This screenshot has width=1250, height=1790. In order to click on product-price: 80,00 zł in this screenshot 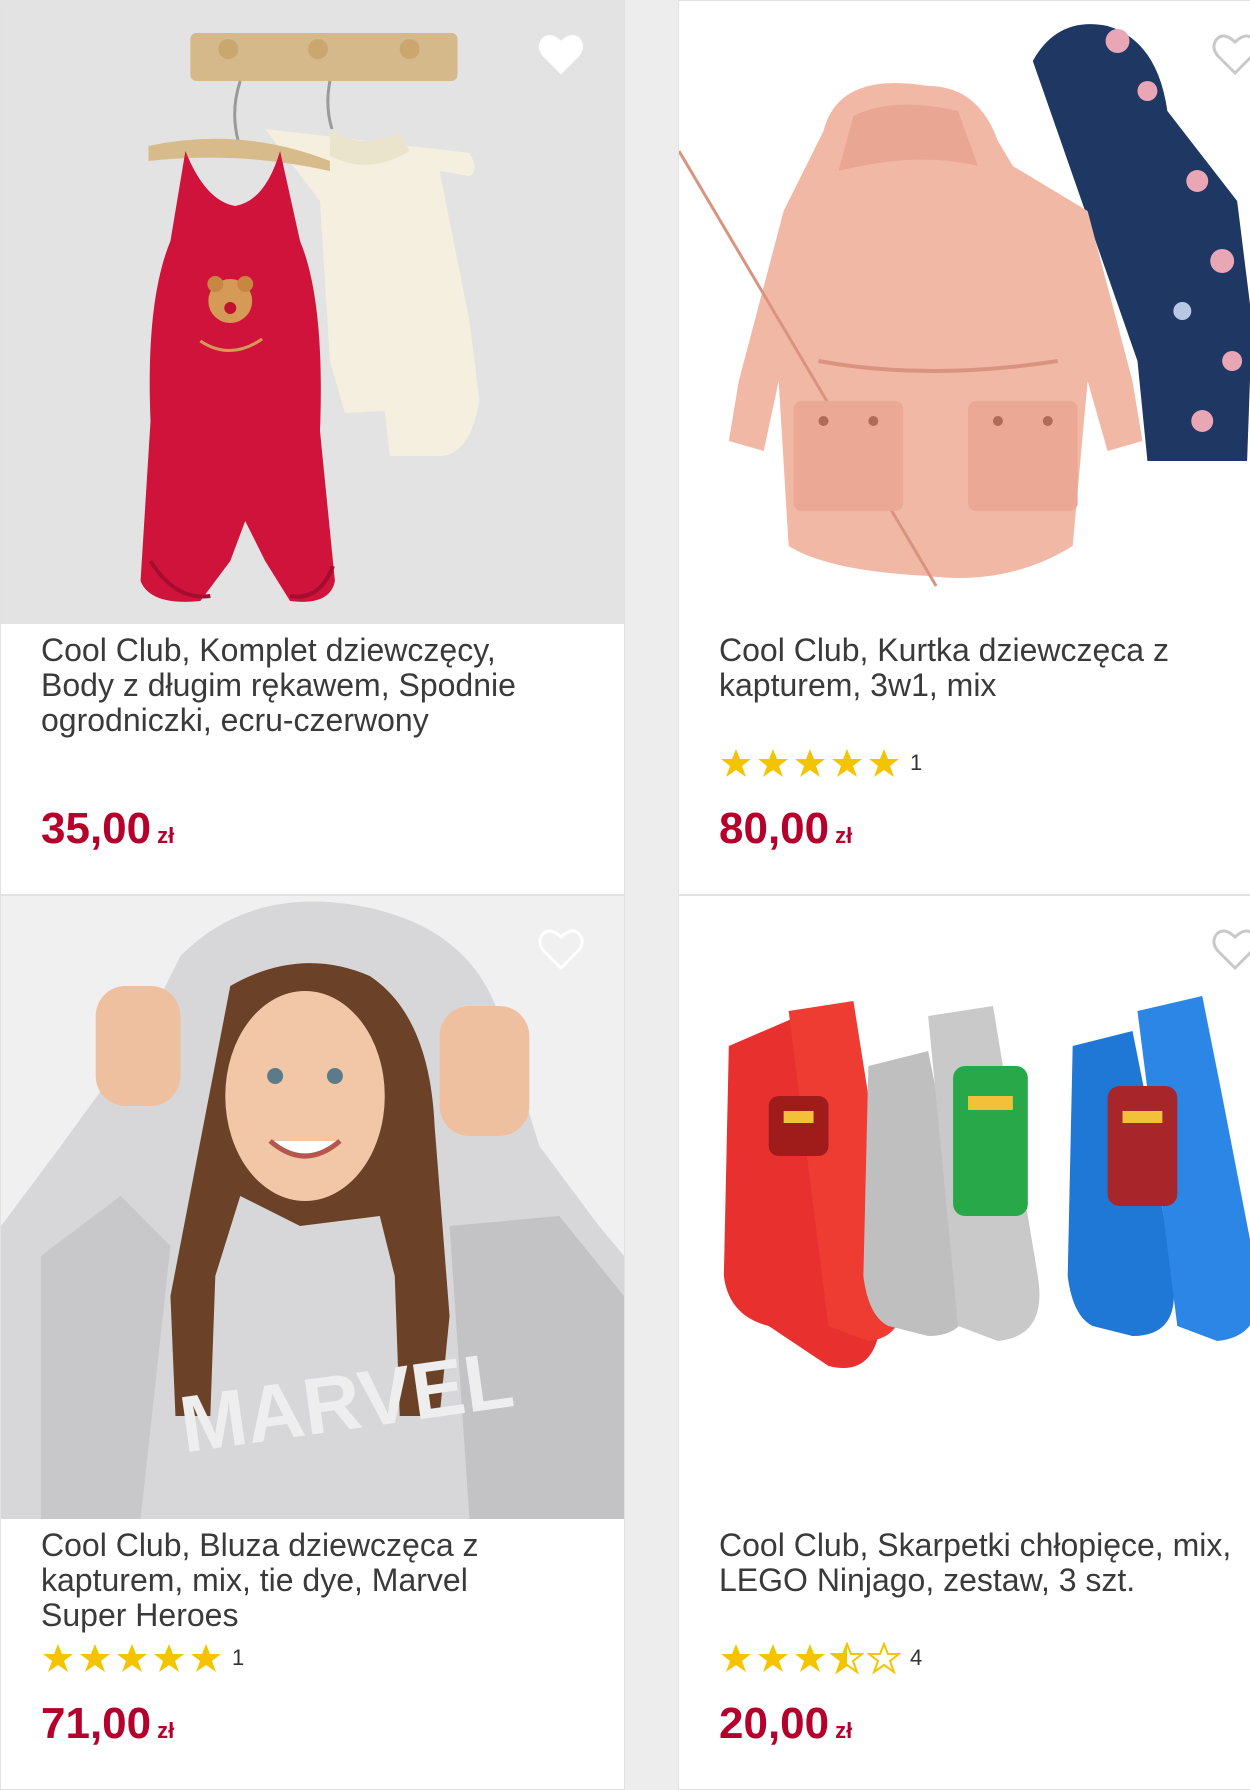, I will do `click(785, 832)`.